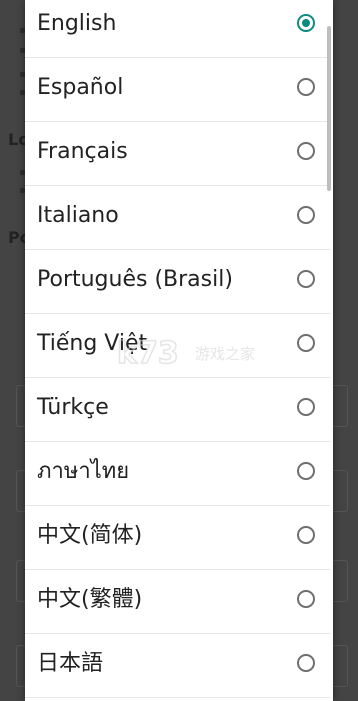 Image resolution: width=358 pixels, height=701 pixels. Describe the element at coordinates (177, 410) in the screenshot. I see `language-option: Türkçe` at that location.